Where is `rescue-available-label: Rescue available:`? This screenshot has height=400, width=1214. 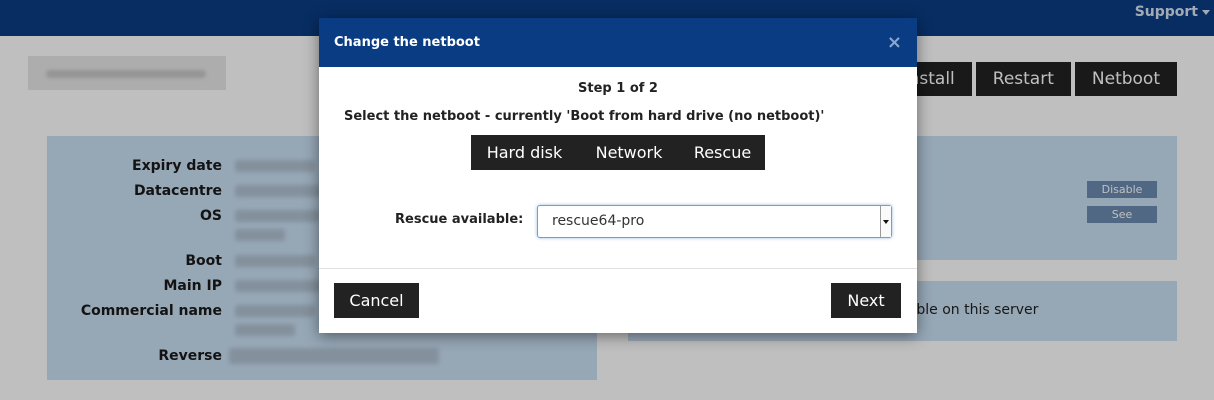
rescue-available-label: Rescue available: is located at coordinates (459, 219).